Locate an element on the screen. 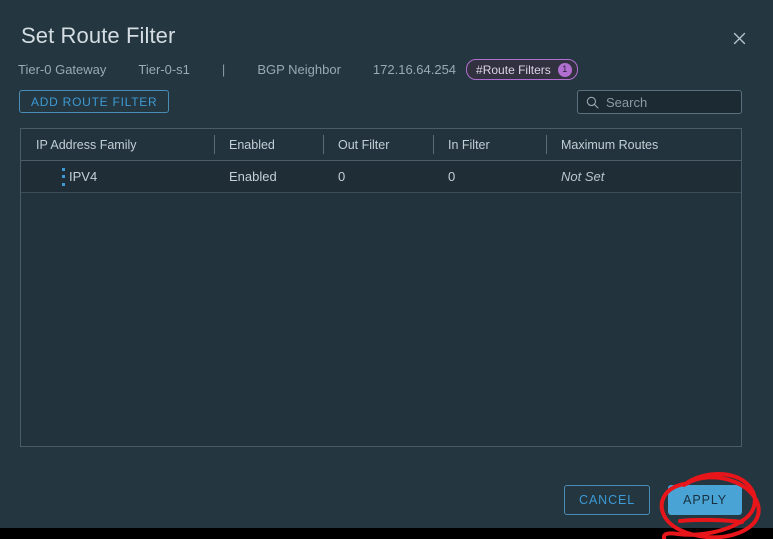  cell-out-filter: 0 is located at coordinates (342, 176).